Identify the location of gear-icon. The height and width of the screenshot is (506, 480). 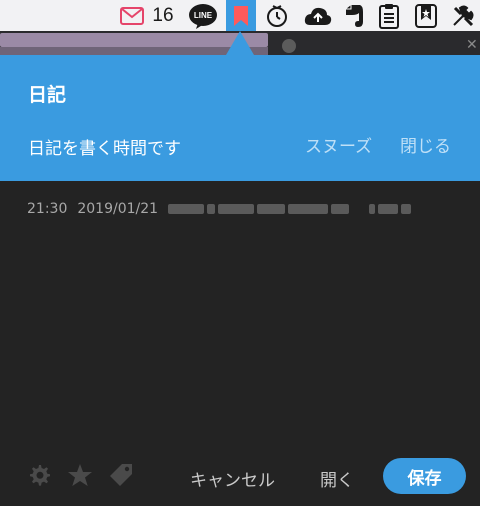
(39, 475).